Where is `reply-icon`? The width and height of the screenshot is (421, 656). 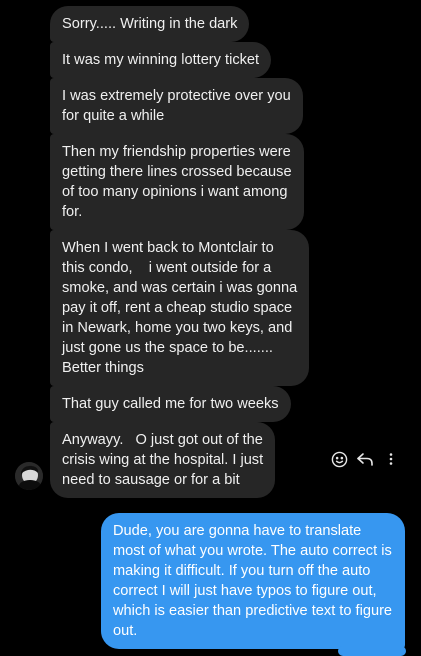 reply-icon is located at coordinates (365, 459).